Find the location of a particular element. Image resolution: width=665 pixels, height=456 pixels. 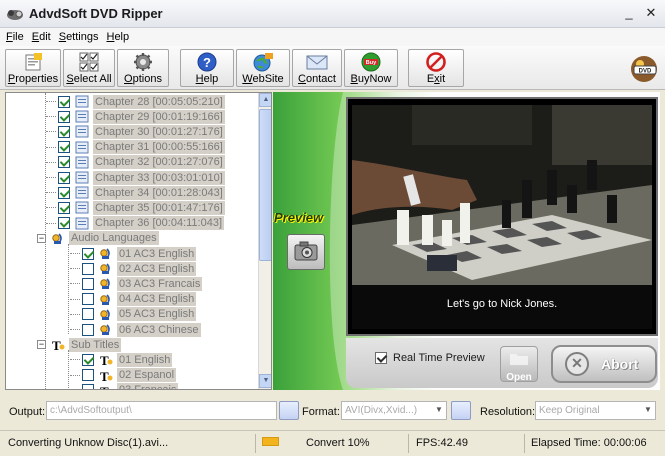

subtitles-icon: T is located at coordinates (58, 344).